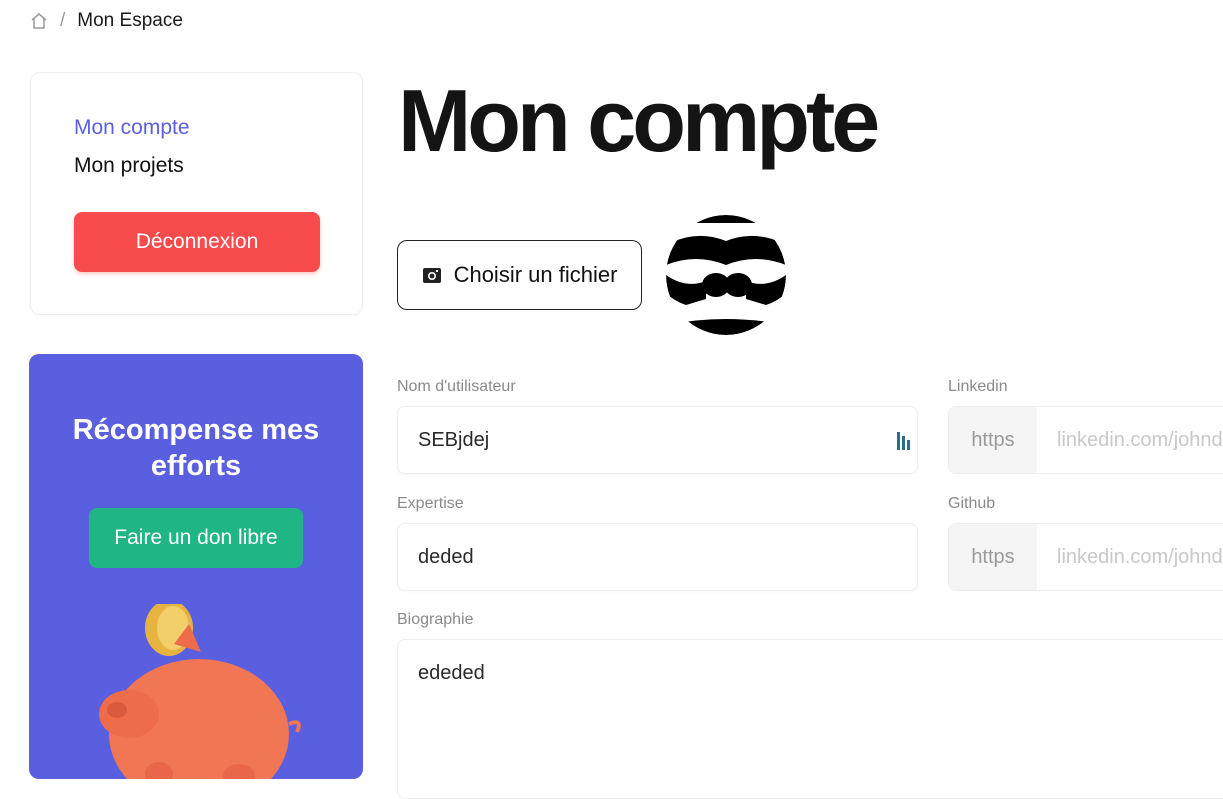 The width and height of the screenshot is (1223, 799). I want to click on biography-label: Biographie, so click(435, 619).